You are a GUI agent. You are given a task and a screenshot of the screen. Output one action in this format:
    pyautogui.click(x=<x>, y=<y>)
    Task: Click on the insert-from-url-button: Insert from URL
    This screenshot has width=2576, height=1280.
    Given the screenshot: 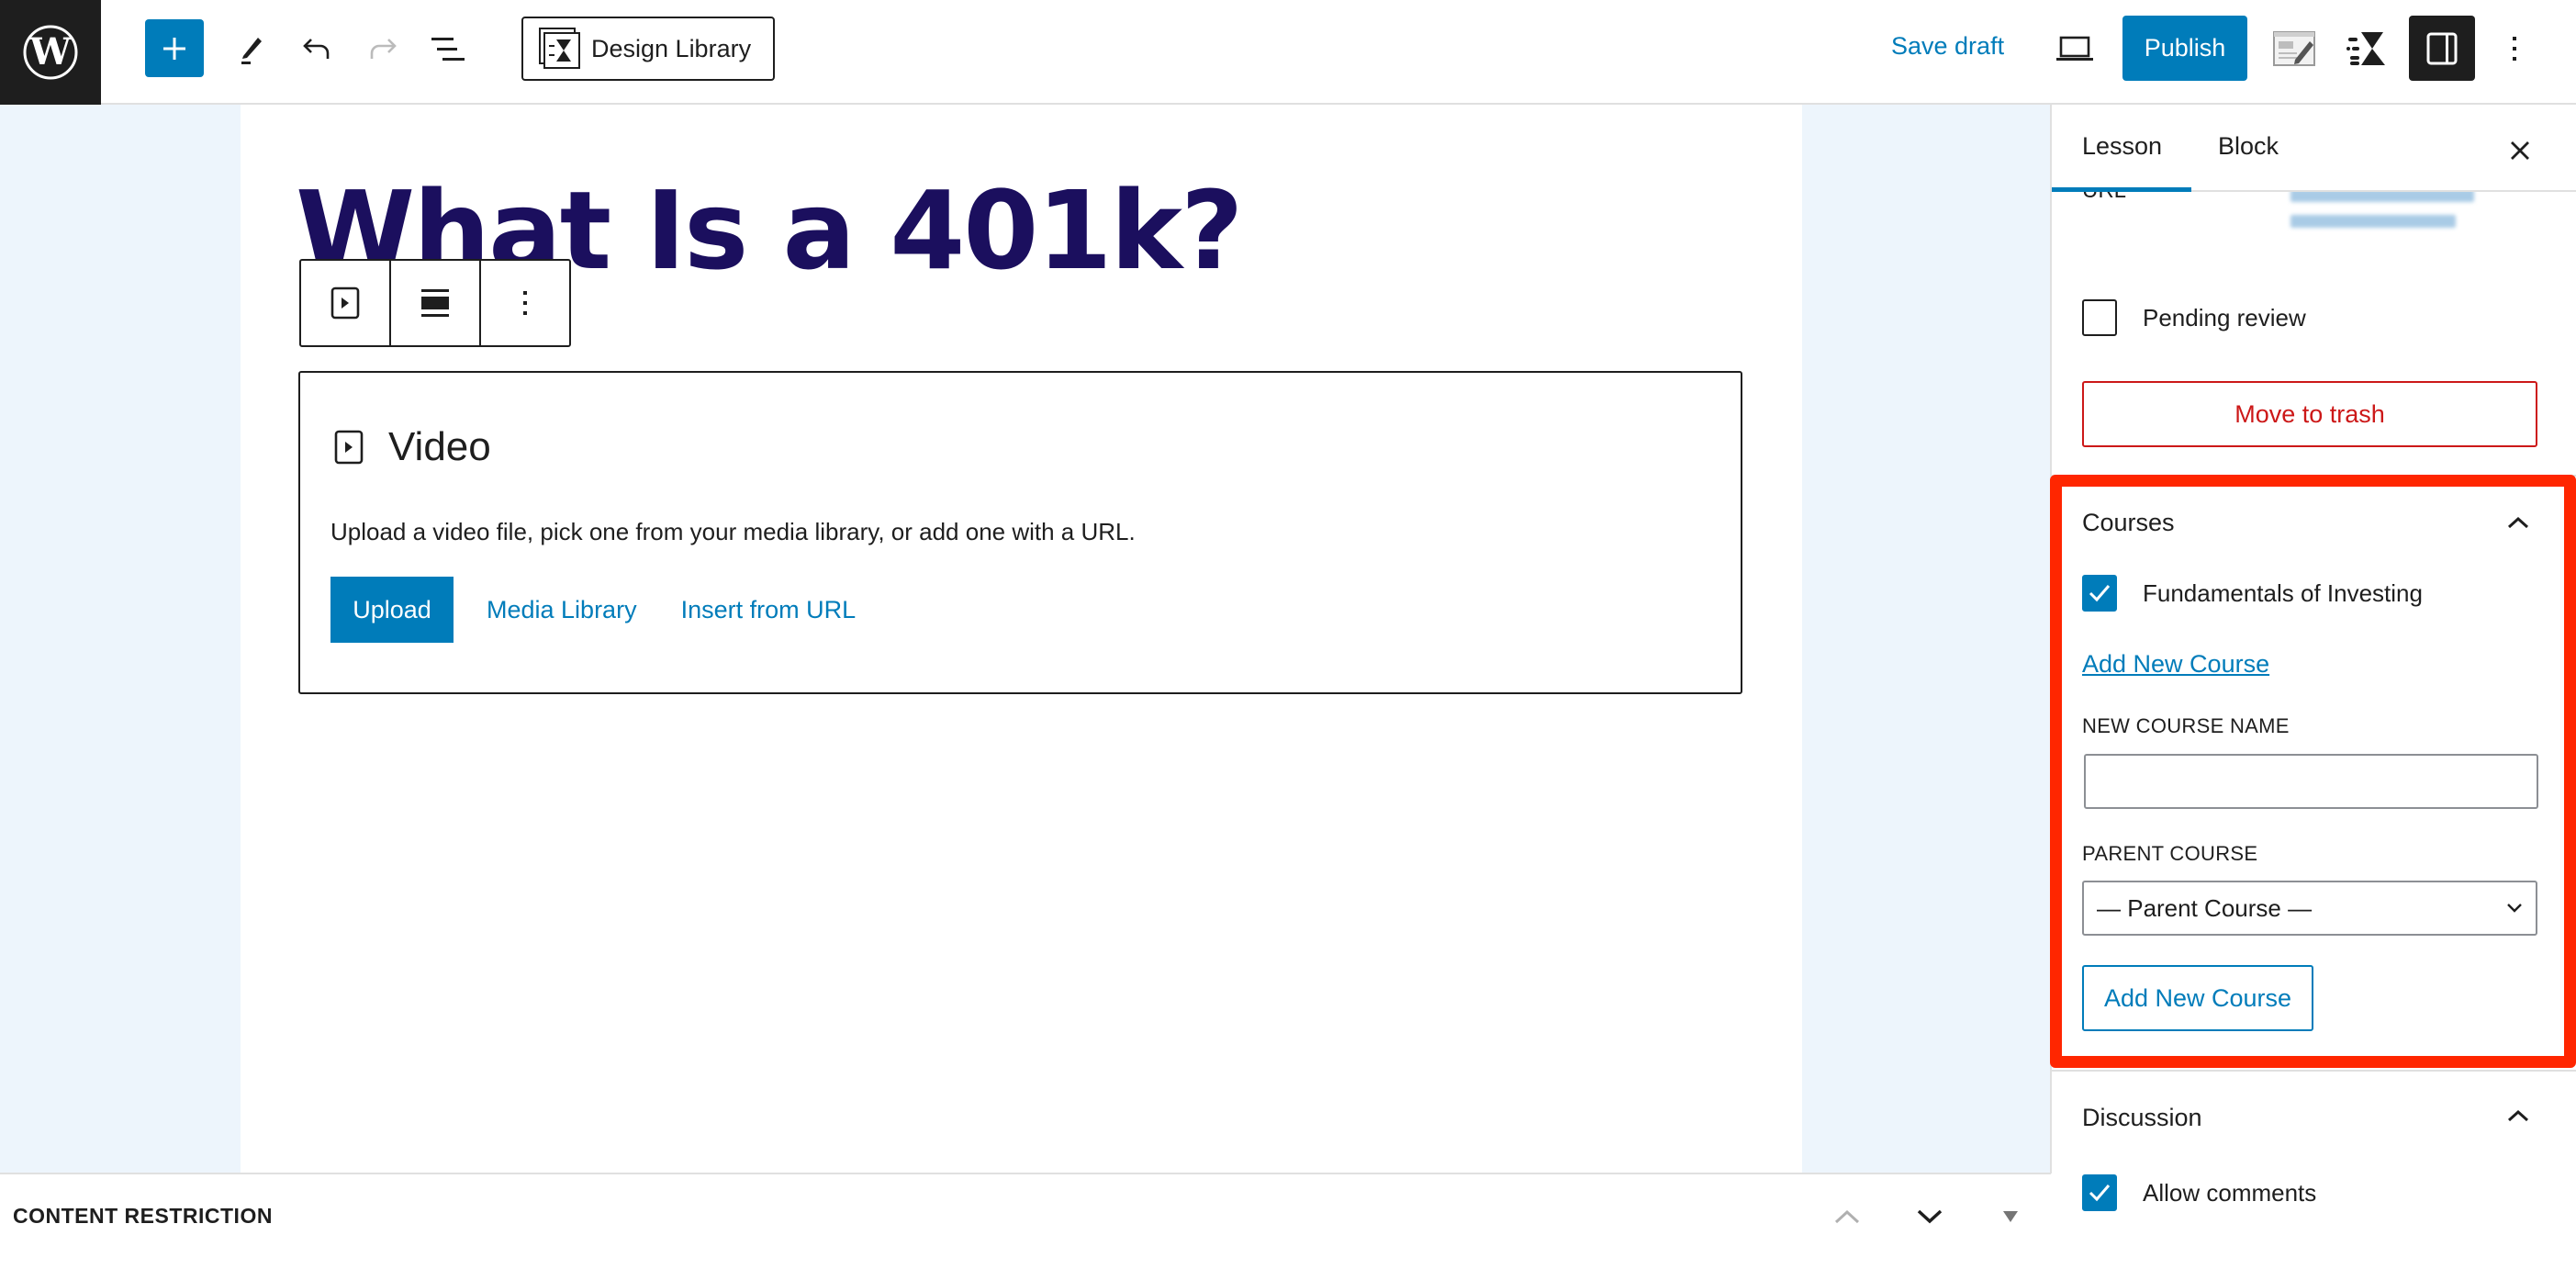 What is the action you would take?
    pyautogui.click(x=769, y=610)
    